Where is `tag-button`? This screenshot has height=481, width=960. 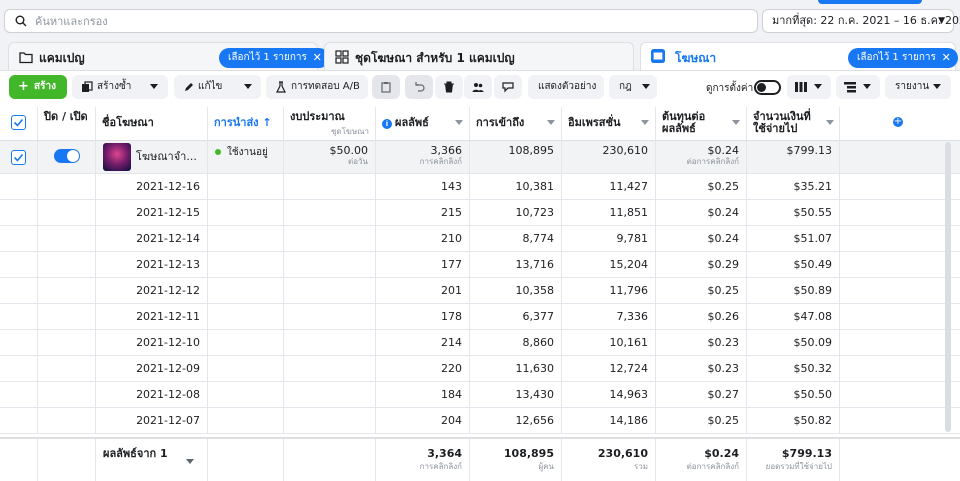
tag-button is located at coordinates (508, 87).